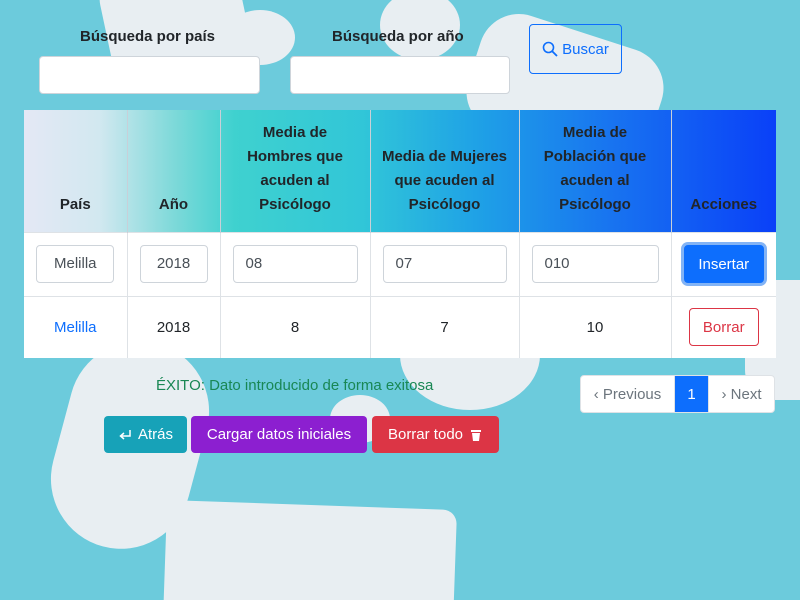  I want to click on country-link: Melilla, so click(75, 327).